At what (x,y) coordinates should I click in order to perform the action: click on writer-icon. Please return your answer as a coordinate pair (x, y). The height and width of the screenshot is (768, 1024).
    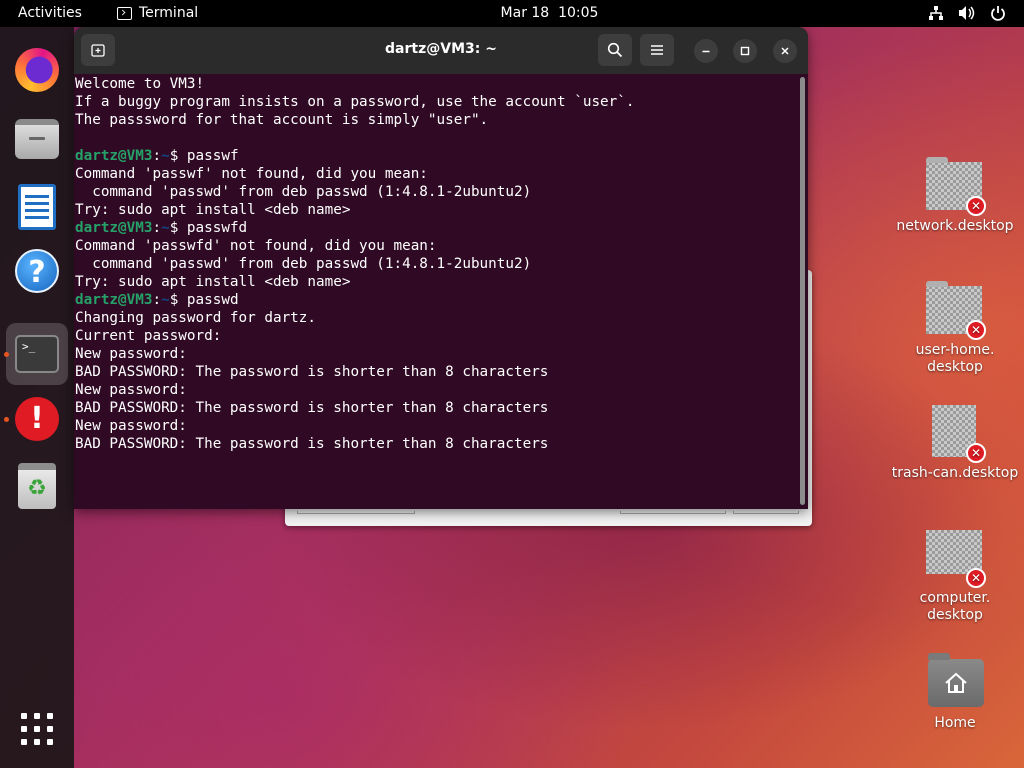
    Looking at the image, I should click on (37, 207).